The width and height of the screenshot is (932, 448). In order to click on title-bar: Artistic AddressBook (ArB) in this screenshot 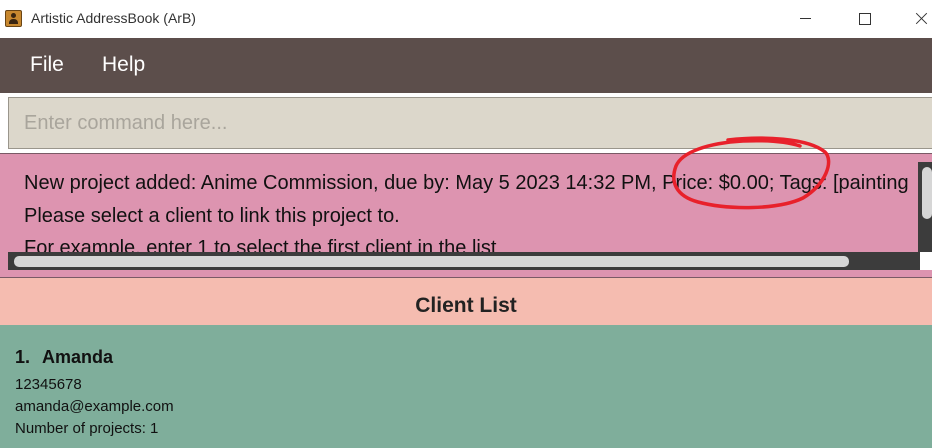, I will do `click(466, 19)`.